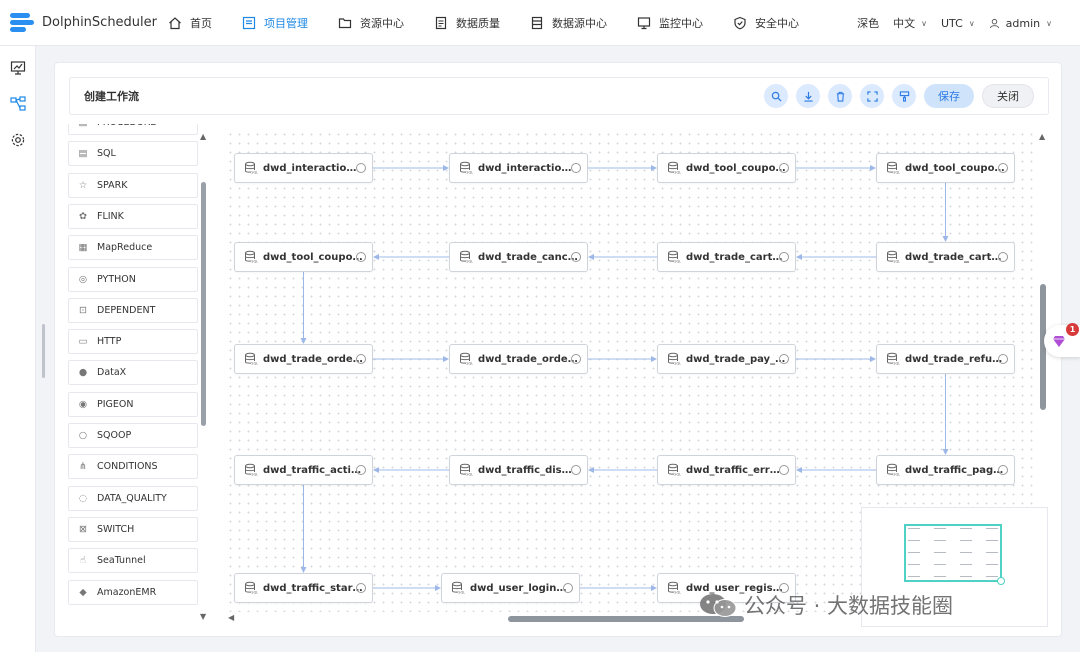 The height and width of the screenshot is (652, 1080). I want to click on seatunnel-icon: ☝, so click(83, 561).